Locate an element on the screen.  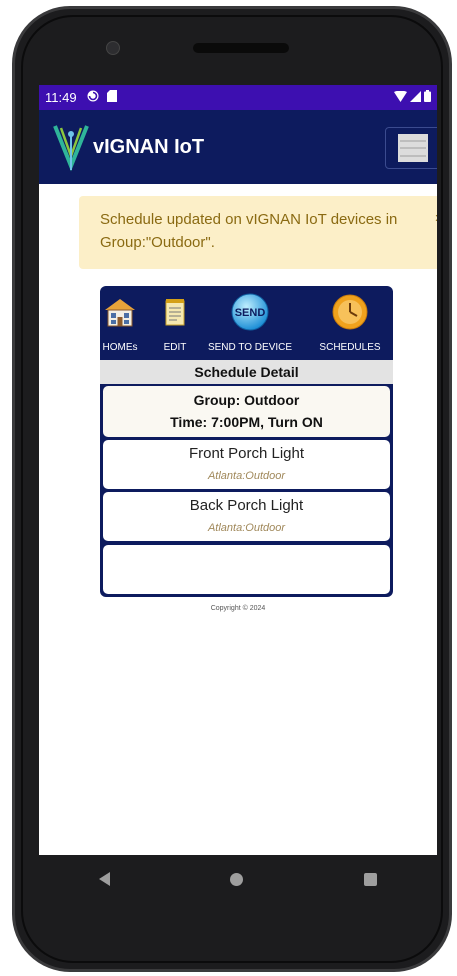
sd-card-icon is located at coordinates (111, 97).